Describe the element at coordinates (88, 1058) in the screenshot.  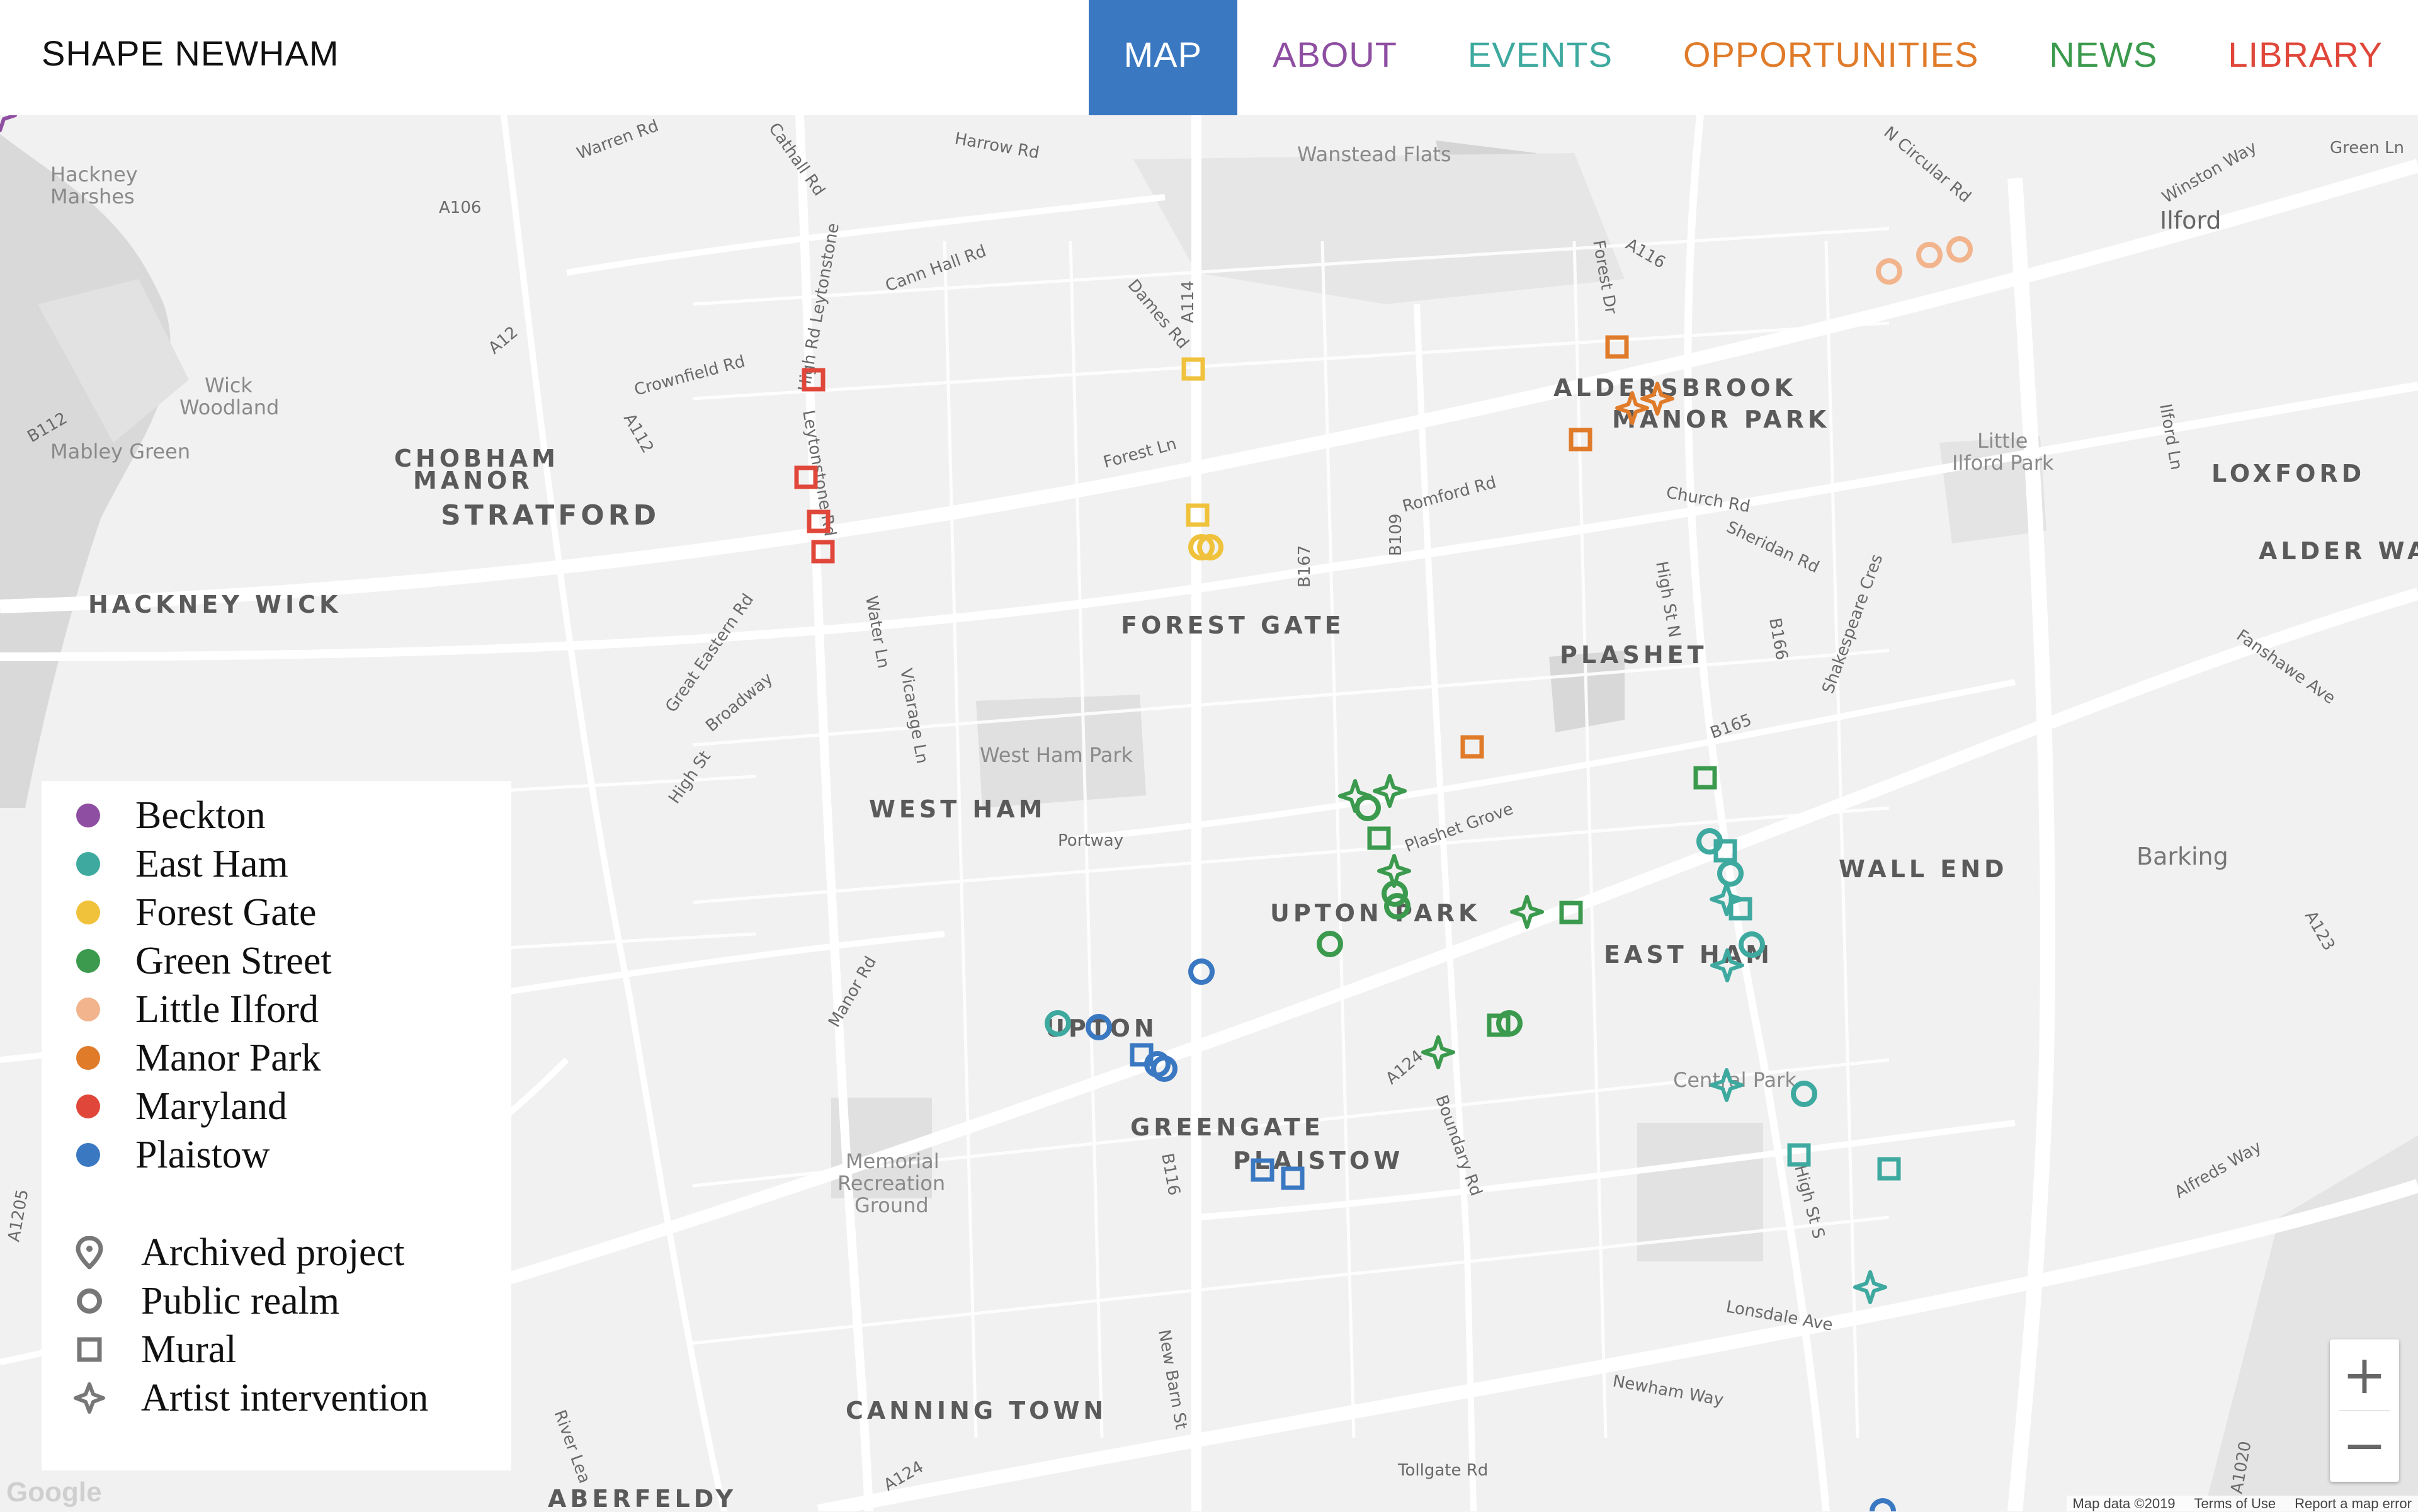
I see `manor-park-dot` at that location.